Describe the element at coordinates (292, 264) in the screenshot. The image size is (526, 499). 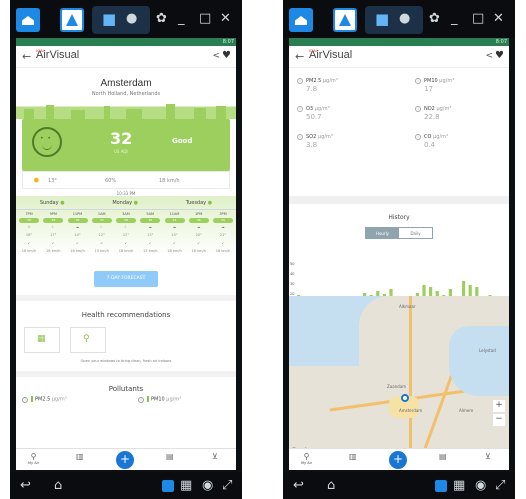
I see `y-tick: 50` at that location.